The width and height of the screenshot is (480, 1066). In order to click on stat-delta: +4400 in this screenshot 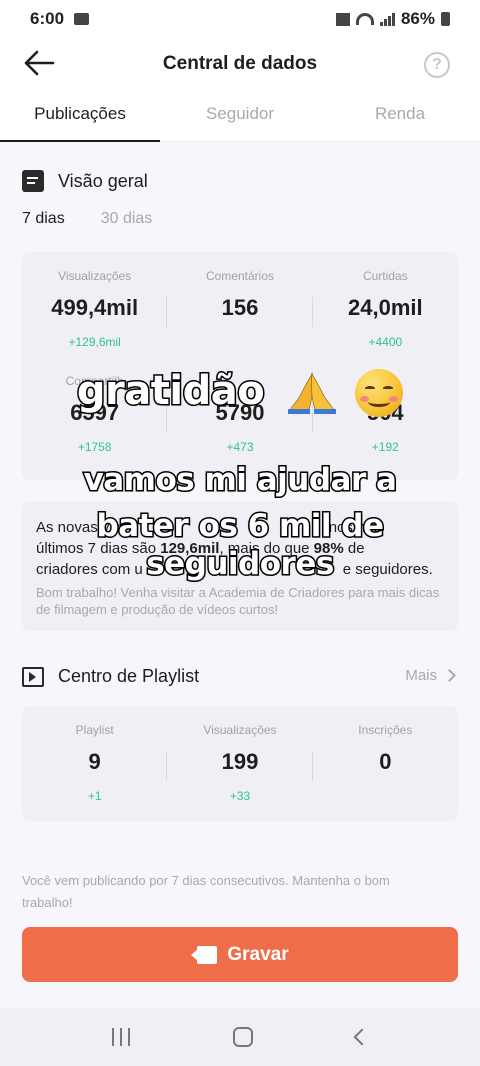, I will do `click(385, 342)`.